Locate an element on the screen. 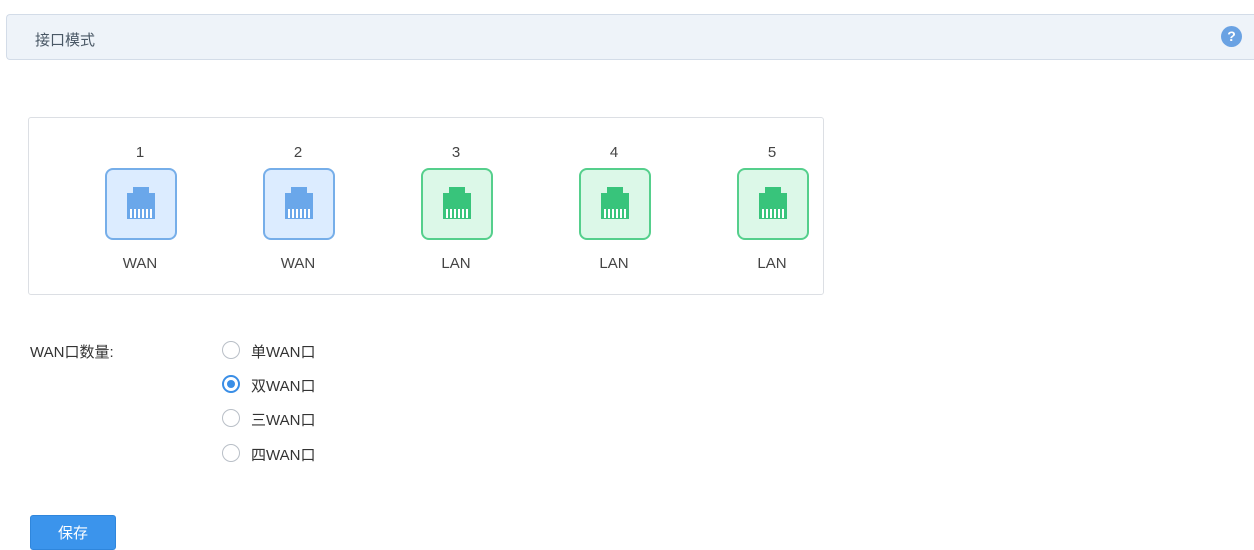 The image size is (1254, 550). port-3: 3 LAN is located at coordinates (456, 206).